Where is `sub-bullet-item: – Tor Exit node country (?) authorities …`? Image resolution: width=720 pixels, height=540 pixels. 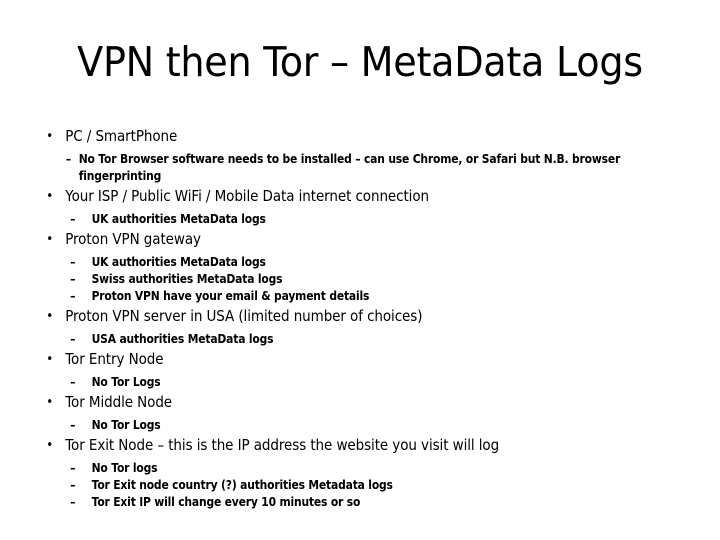 sub-bullet-item: – Tor Exit node country (?) authorities … is located at coordinates (380, 484).